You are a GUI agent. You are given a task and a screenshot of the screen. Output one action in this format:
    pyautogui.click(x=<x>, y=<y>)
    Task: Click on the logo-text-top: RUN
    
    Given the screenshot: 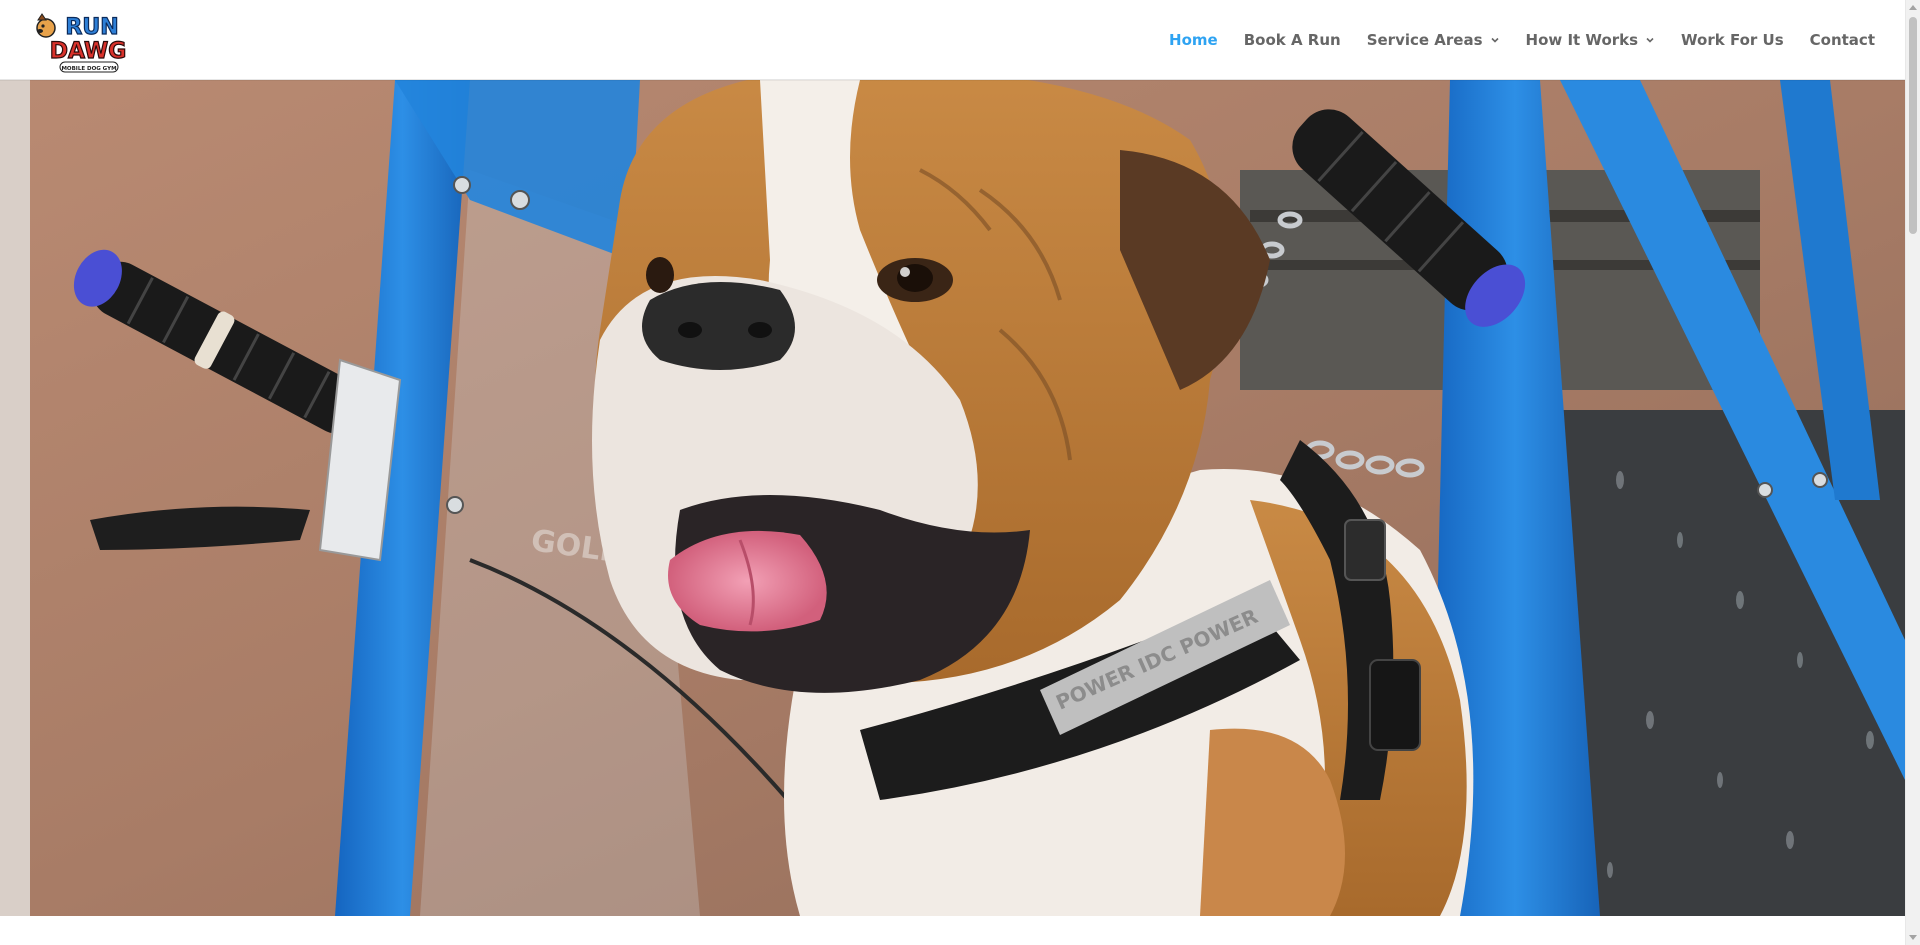 What is the action you would take?
    pyautogui.click(x=91, y=27)
    